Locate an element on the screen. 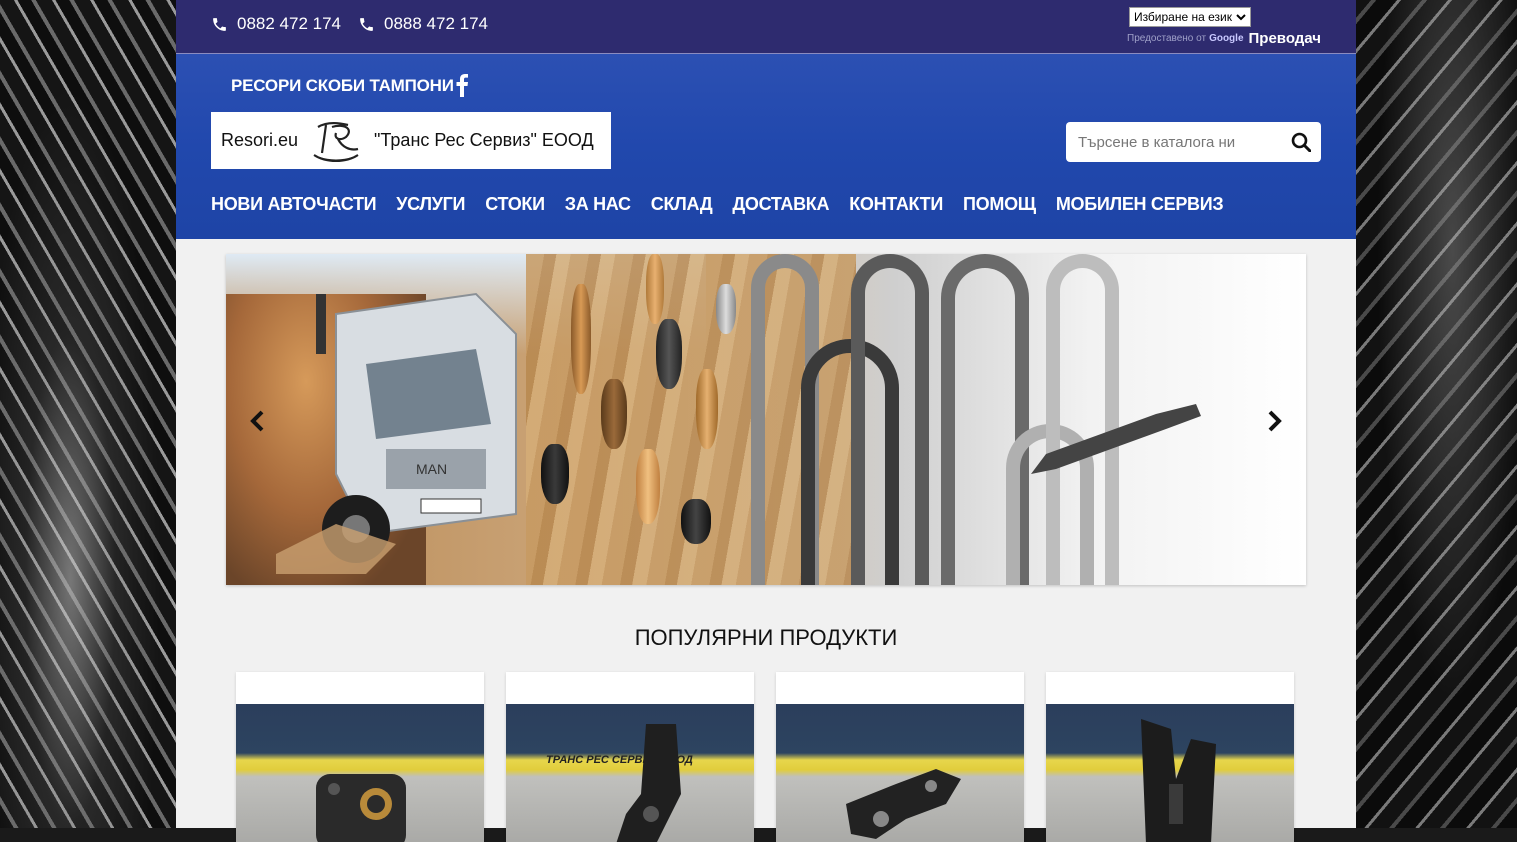  product-image: ТРАНС РЕС СЕРВИЗ ЕООД is located at coordinates (630, 773).